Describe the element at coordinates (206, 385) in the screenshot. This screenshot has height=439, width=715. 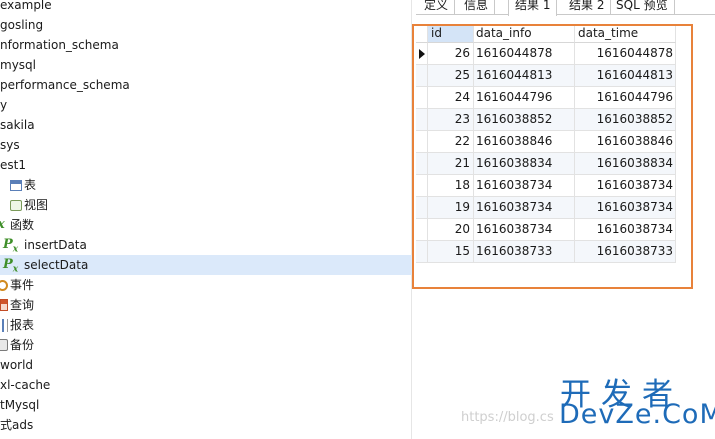
I see `tree-item: xl-cache` at that location.